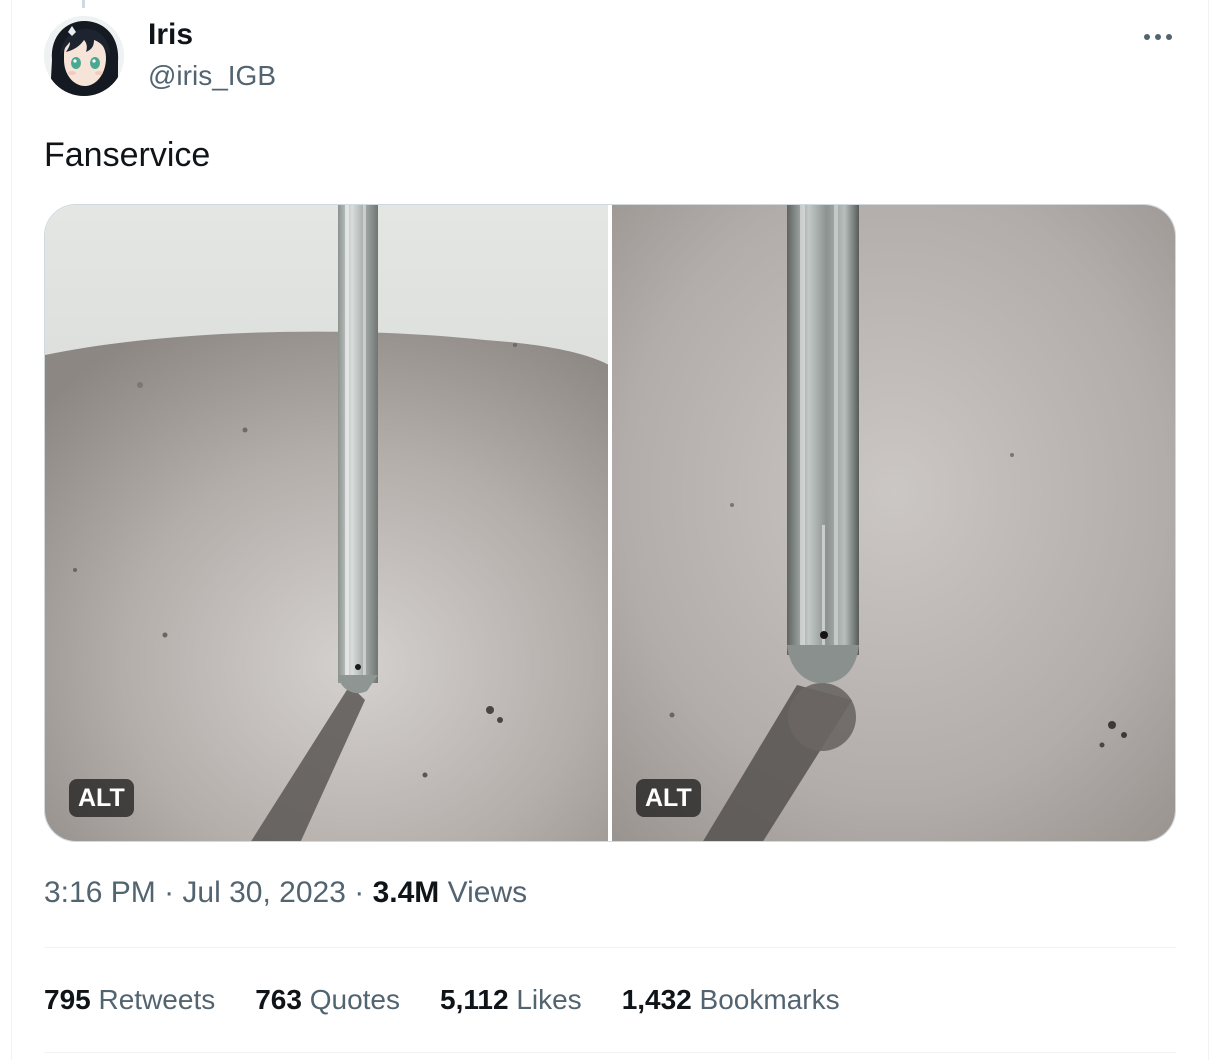  What do you see at coordinates (487, 892) in the screenshot?
I see `views-label: Views` at bounding box center [487, 892].